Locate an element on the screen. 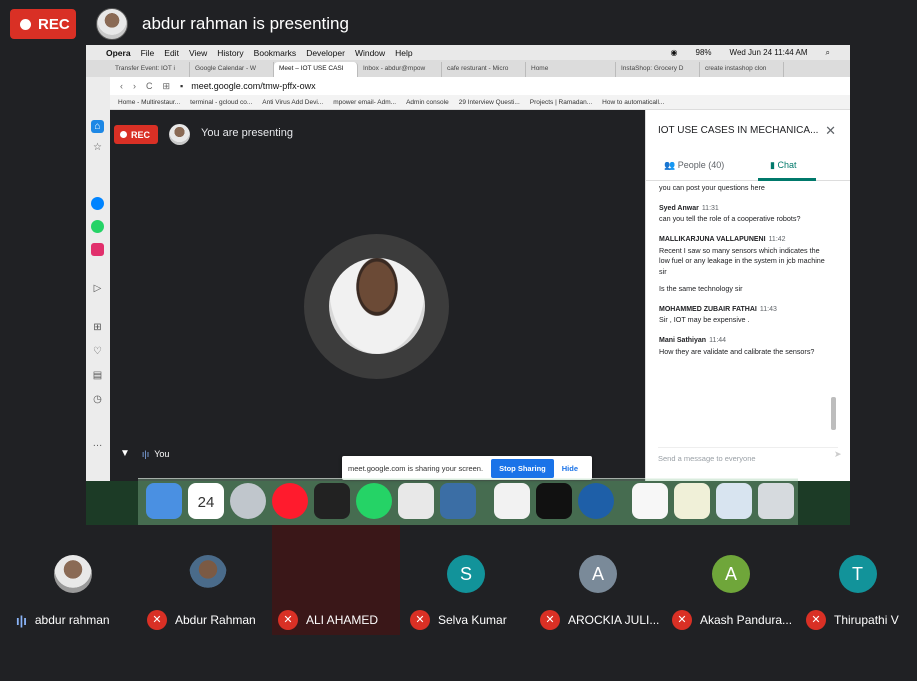 The height and width of the screenshot is (681, 917). tab-cafe: cafe resturant - Micro is located at coordinates (484, 69).